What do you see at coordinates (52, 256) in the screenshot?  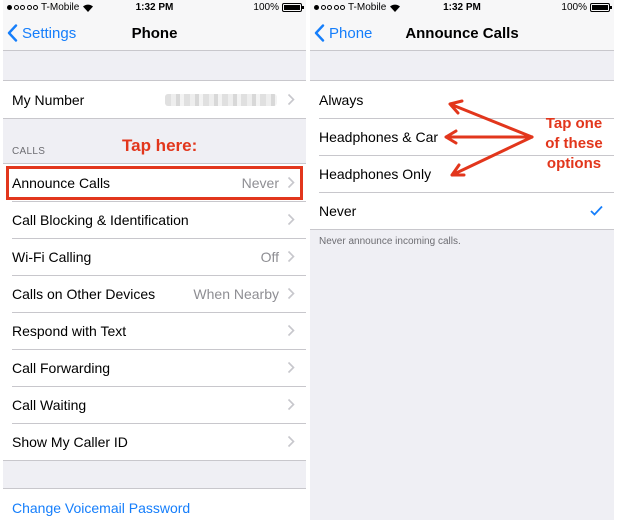 I see `row-label: Wi-Fi Calling` at bounding box center [52, 256].